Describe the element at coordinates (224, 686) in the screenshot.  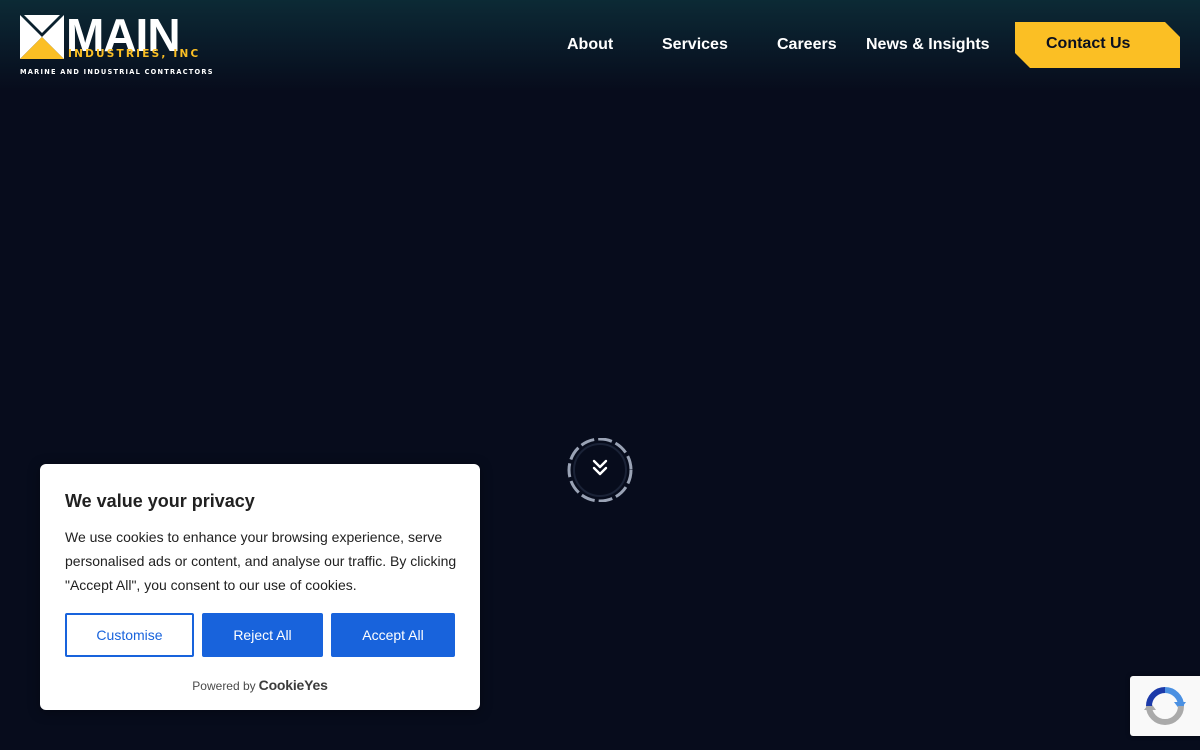
I see `powered-by-label: Powered by` at that location.